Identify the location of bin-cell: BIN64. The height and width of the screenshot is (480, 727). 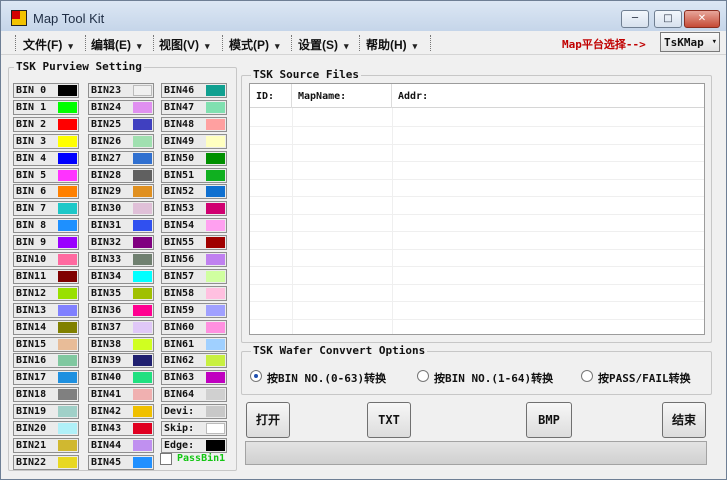
(194, 394).